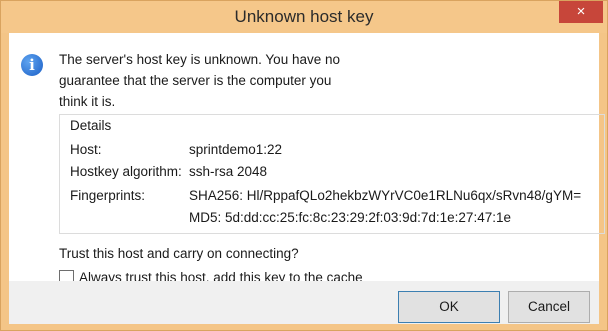  Describe the element at coordinates (32, 65) in the screenshot. I see `info-icon: i` at that location.